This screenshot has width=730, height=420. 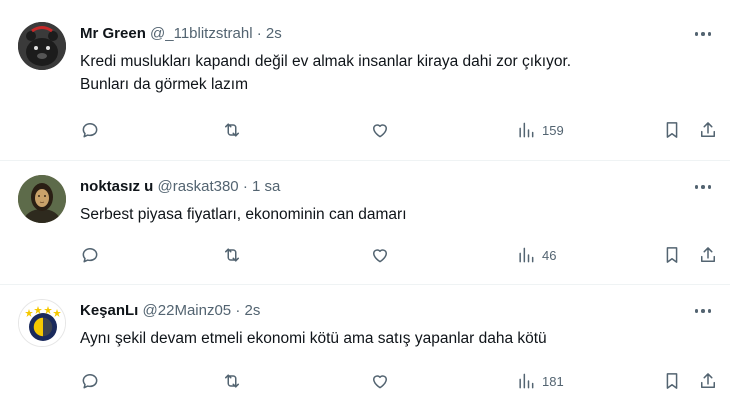 I want to click on display-name: noktasız u, so click(x=116, y=186).